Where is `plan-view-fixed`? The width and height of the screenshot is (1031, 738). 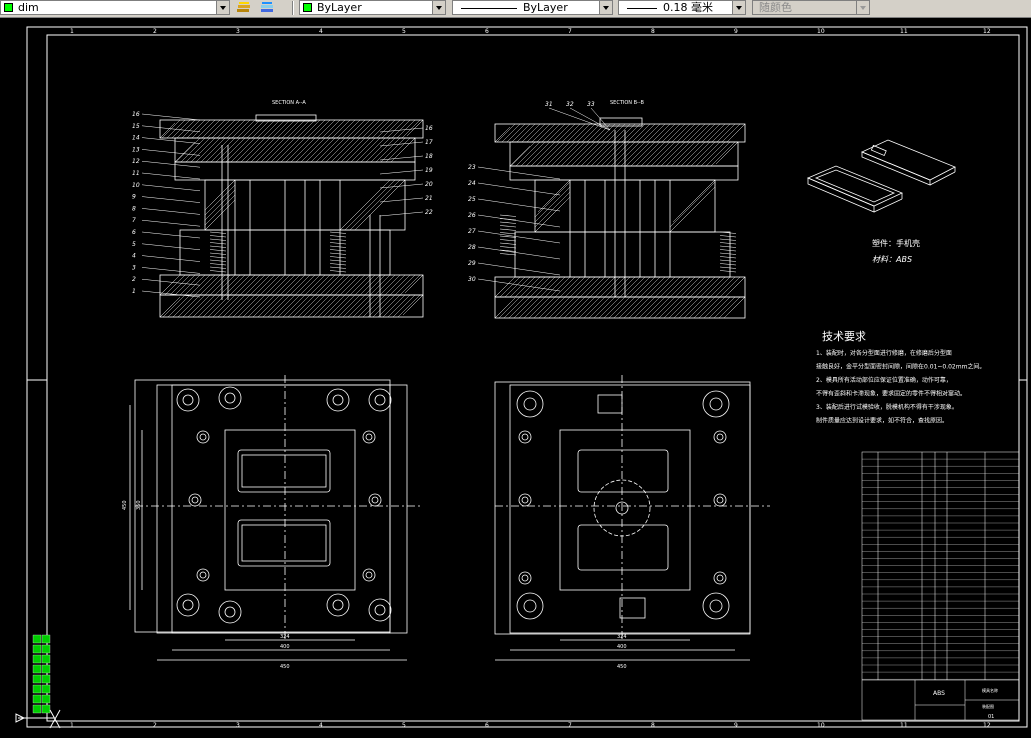
plan-view-fixed is located at coordinates (274, 518).